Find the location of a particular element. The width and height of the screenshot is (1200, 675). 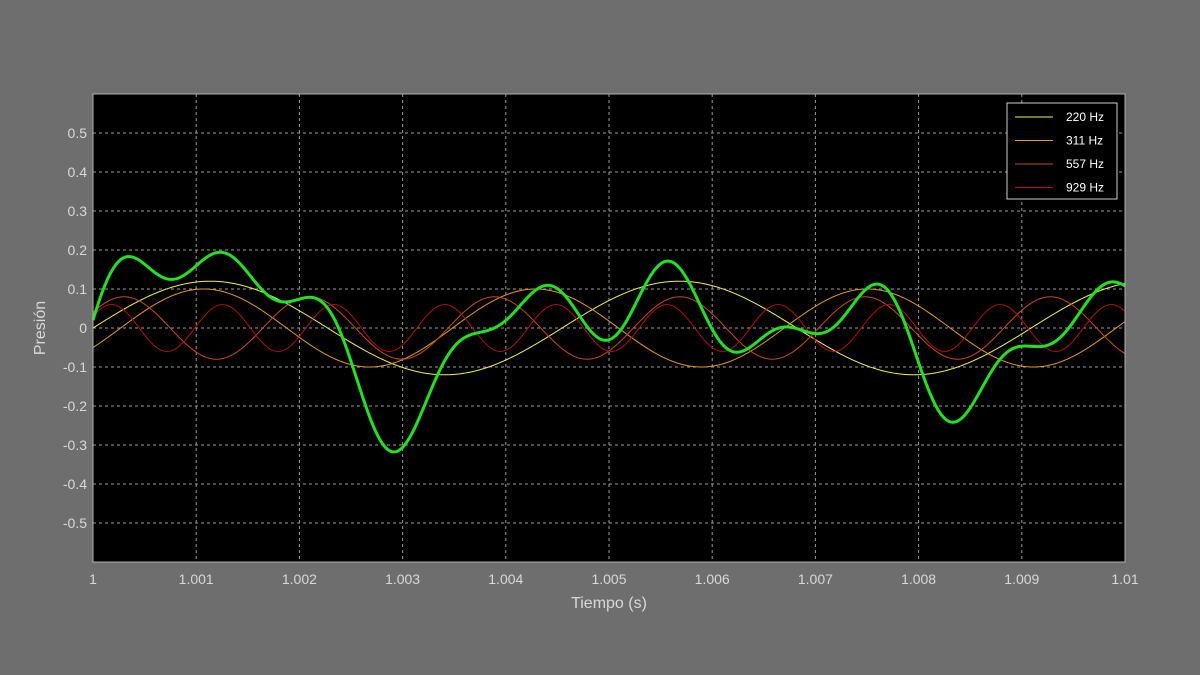

y-tick-label: 0.3 is located at coordinates (78, 211).